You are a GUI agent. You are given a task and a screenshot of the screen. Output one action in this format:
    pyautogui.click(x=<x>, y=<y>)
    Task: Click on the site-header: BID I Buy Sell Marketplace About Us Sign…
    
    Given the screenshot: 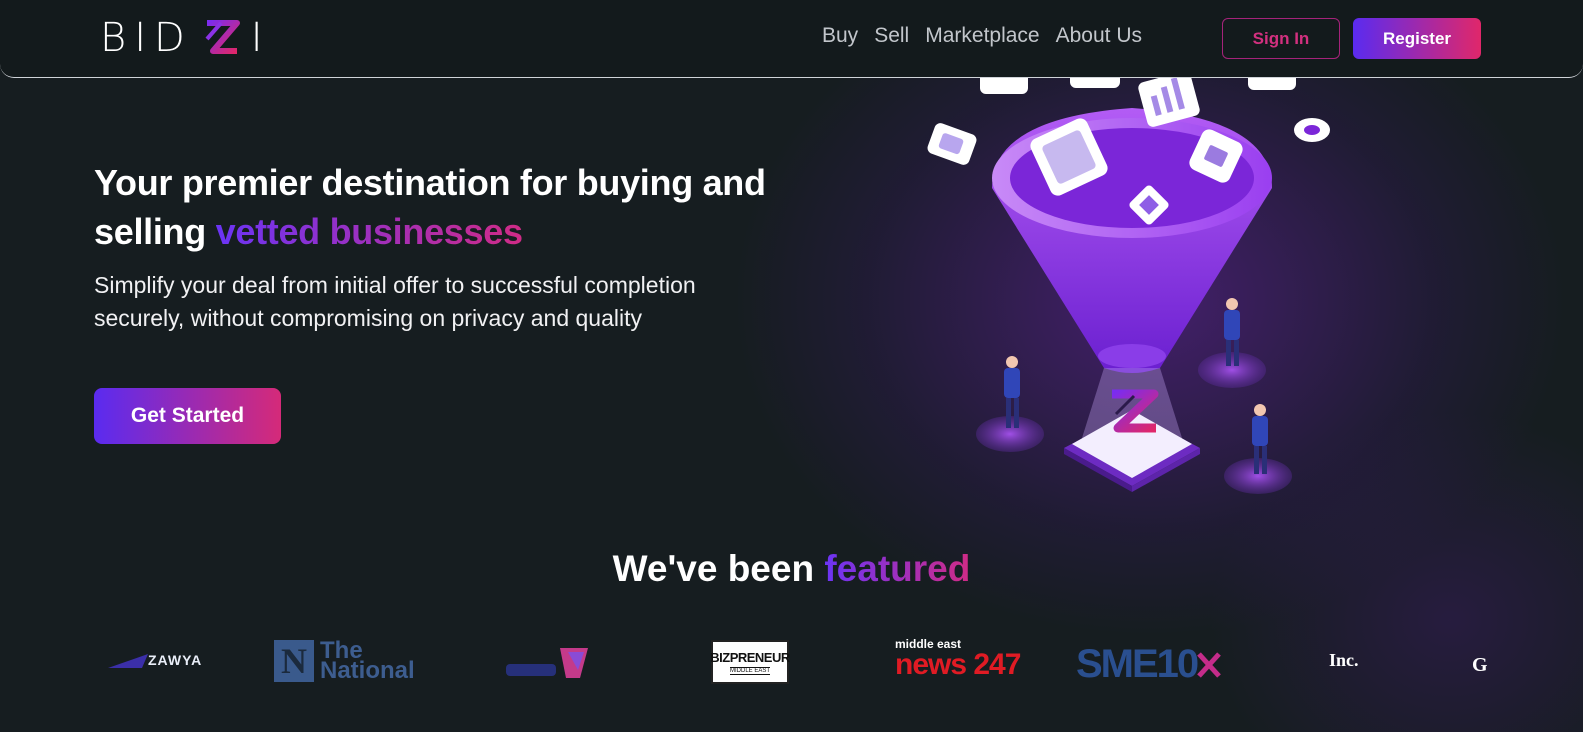 What is the action you would take?
    pyautogui.click(x=791, y=39)
    